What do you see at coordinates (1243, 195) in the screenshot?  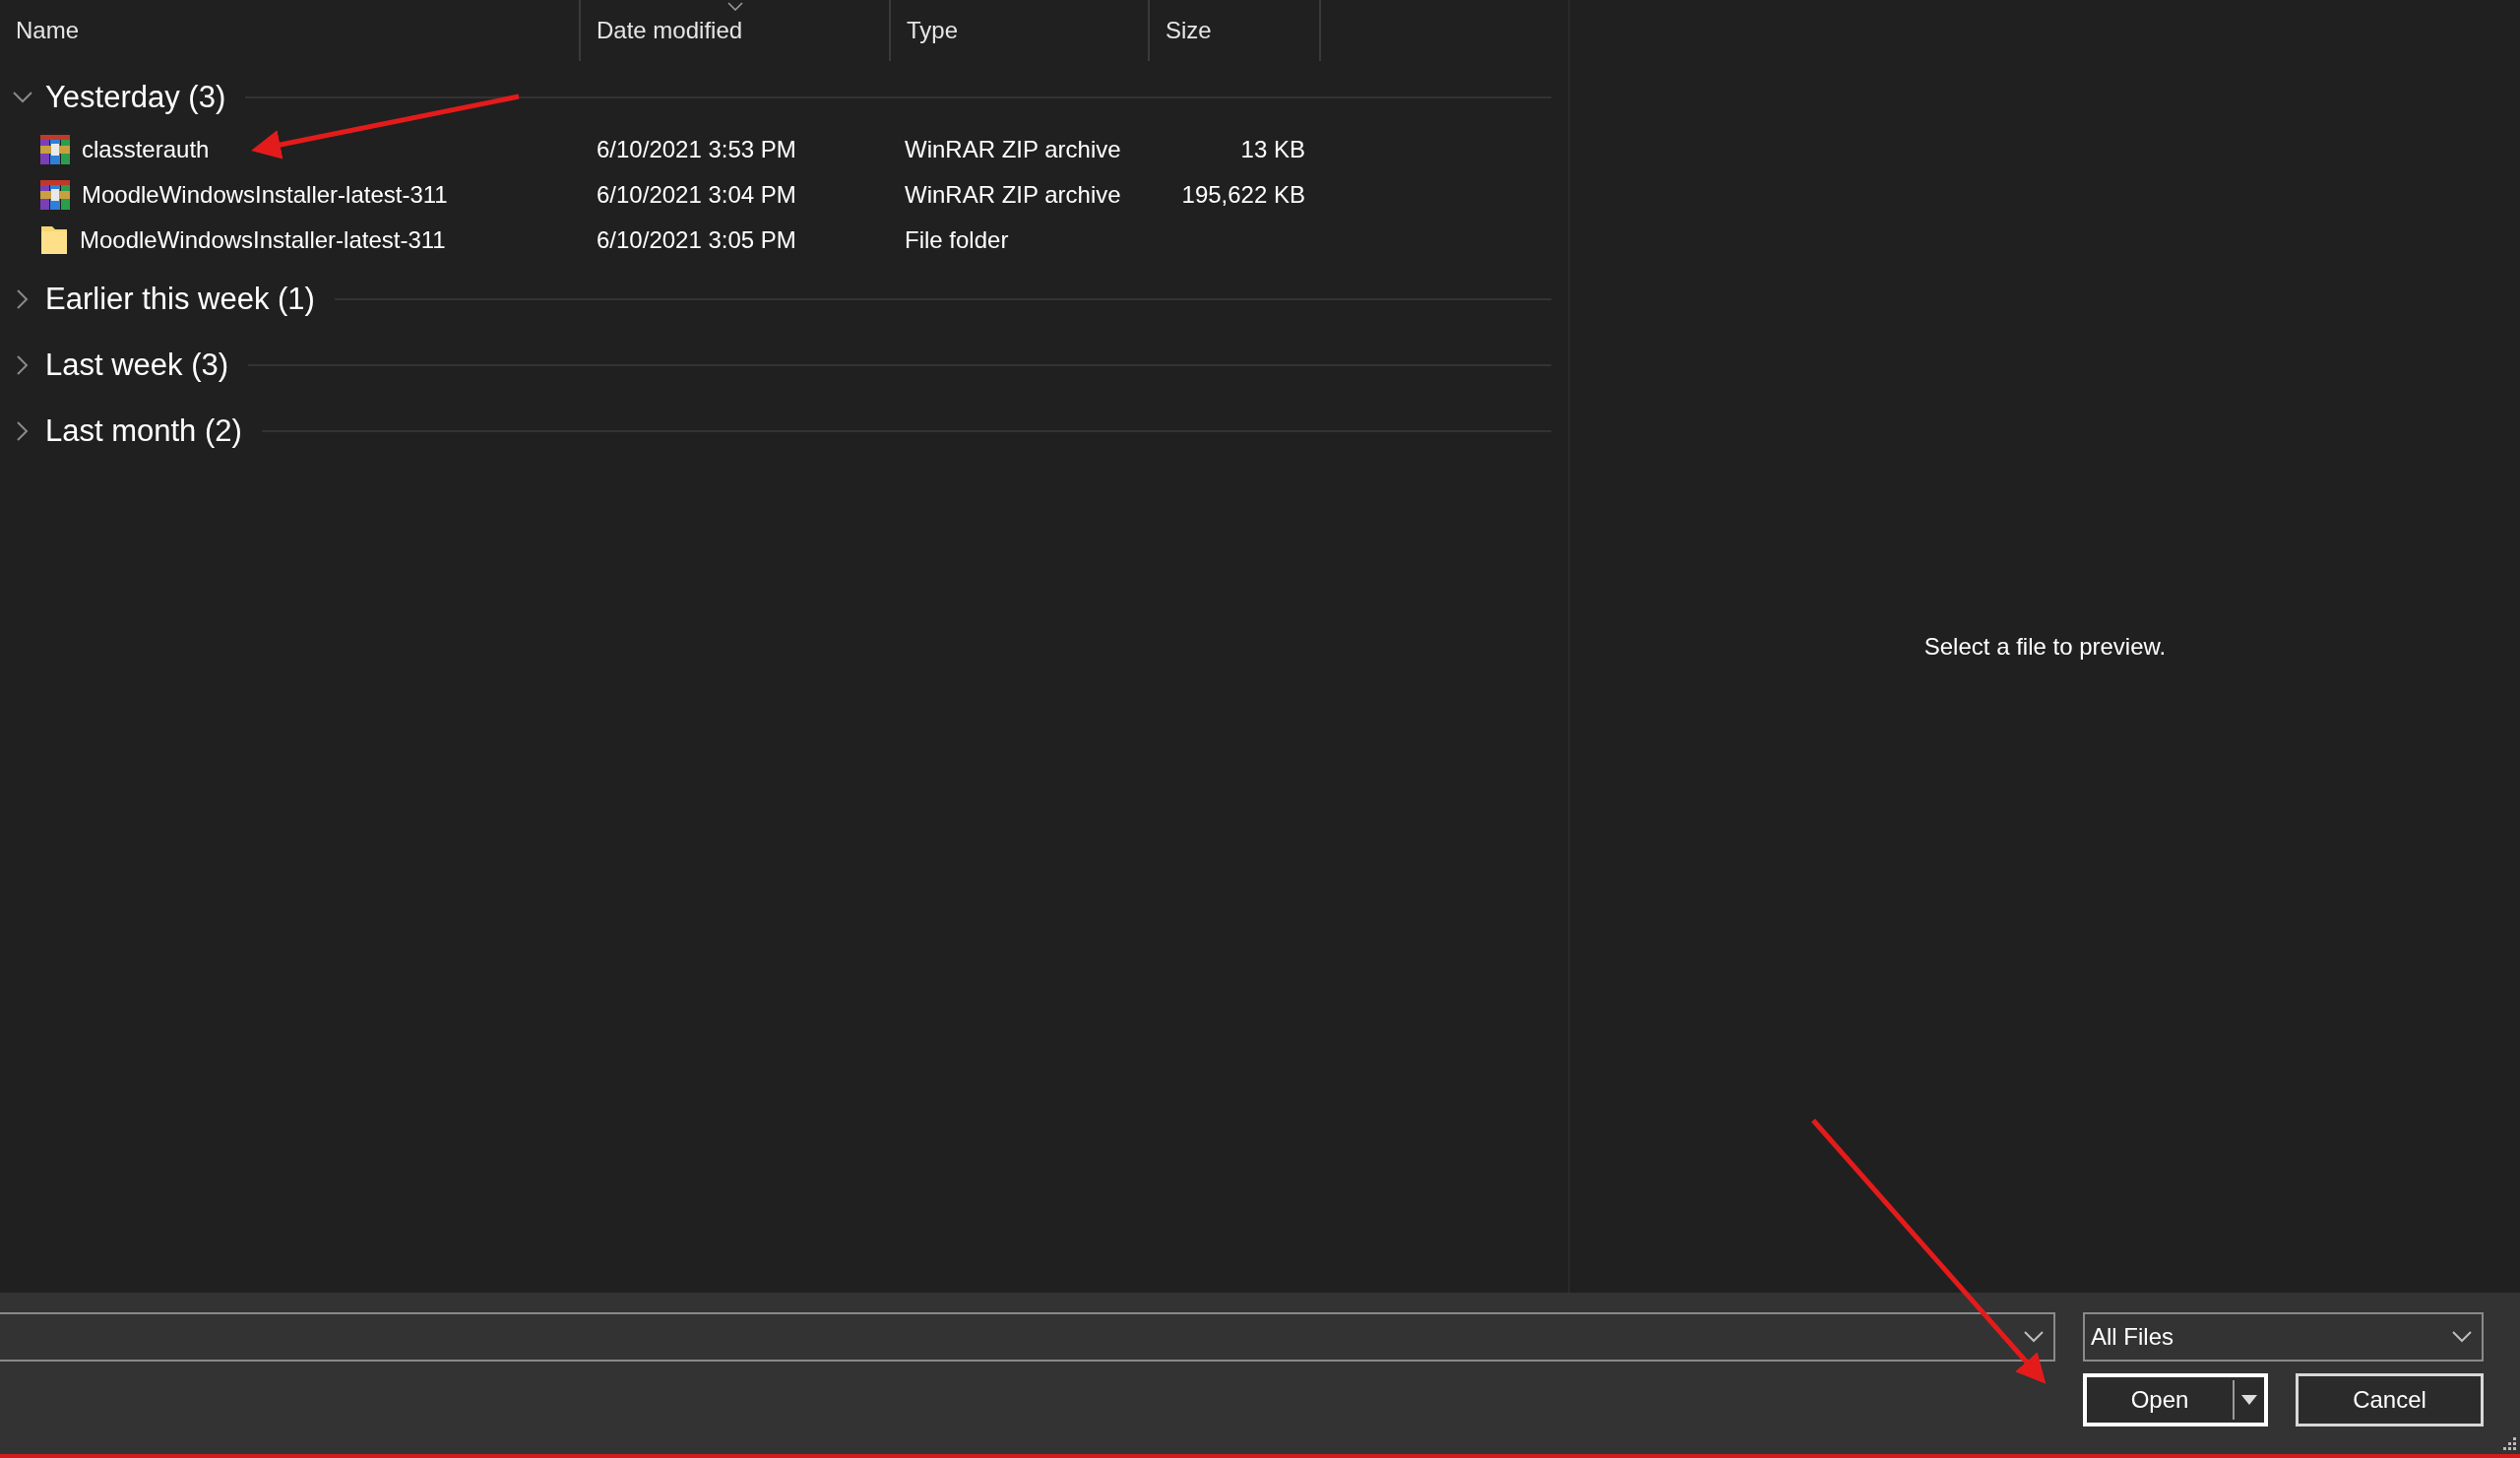 I see `file-size-cell: 195,622 KB` at bounding box center [1243, 195].